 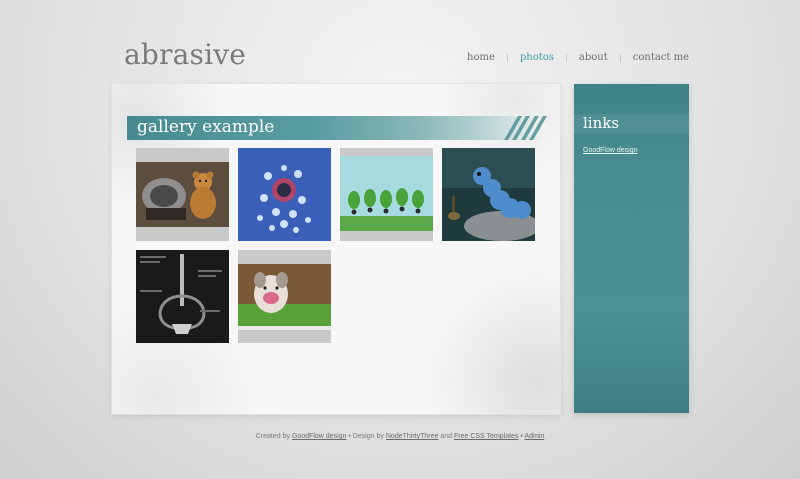 I want to click on thumbnail-ants-leaves, so click(x=386, y=194).